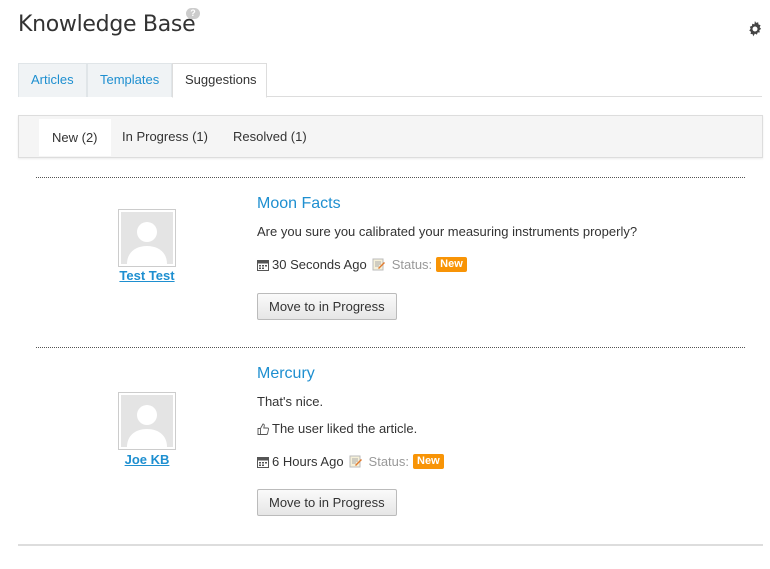 The image size is (770, 569). I want to click on bottom-divider, so click(390, 545).